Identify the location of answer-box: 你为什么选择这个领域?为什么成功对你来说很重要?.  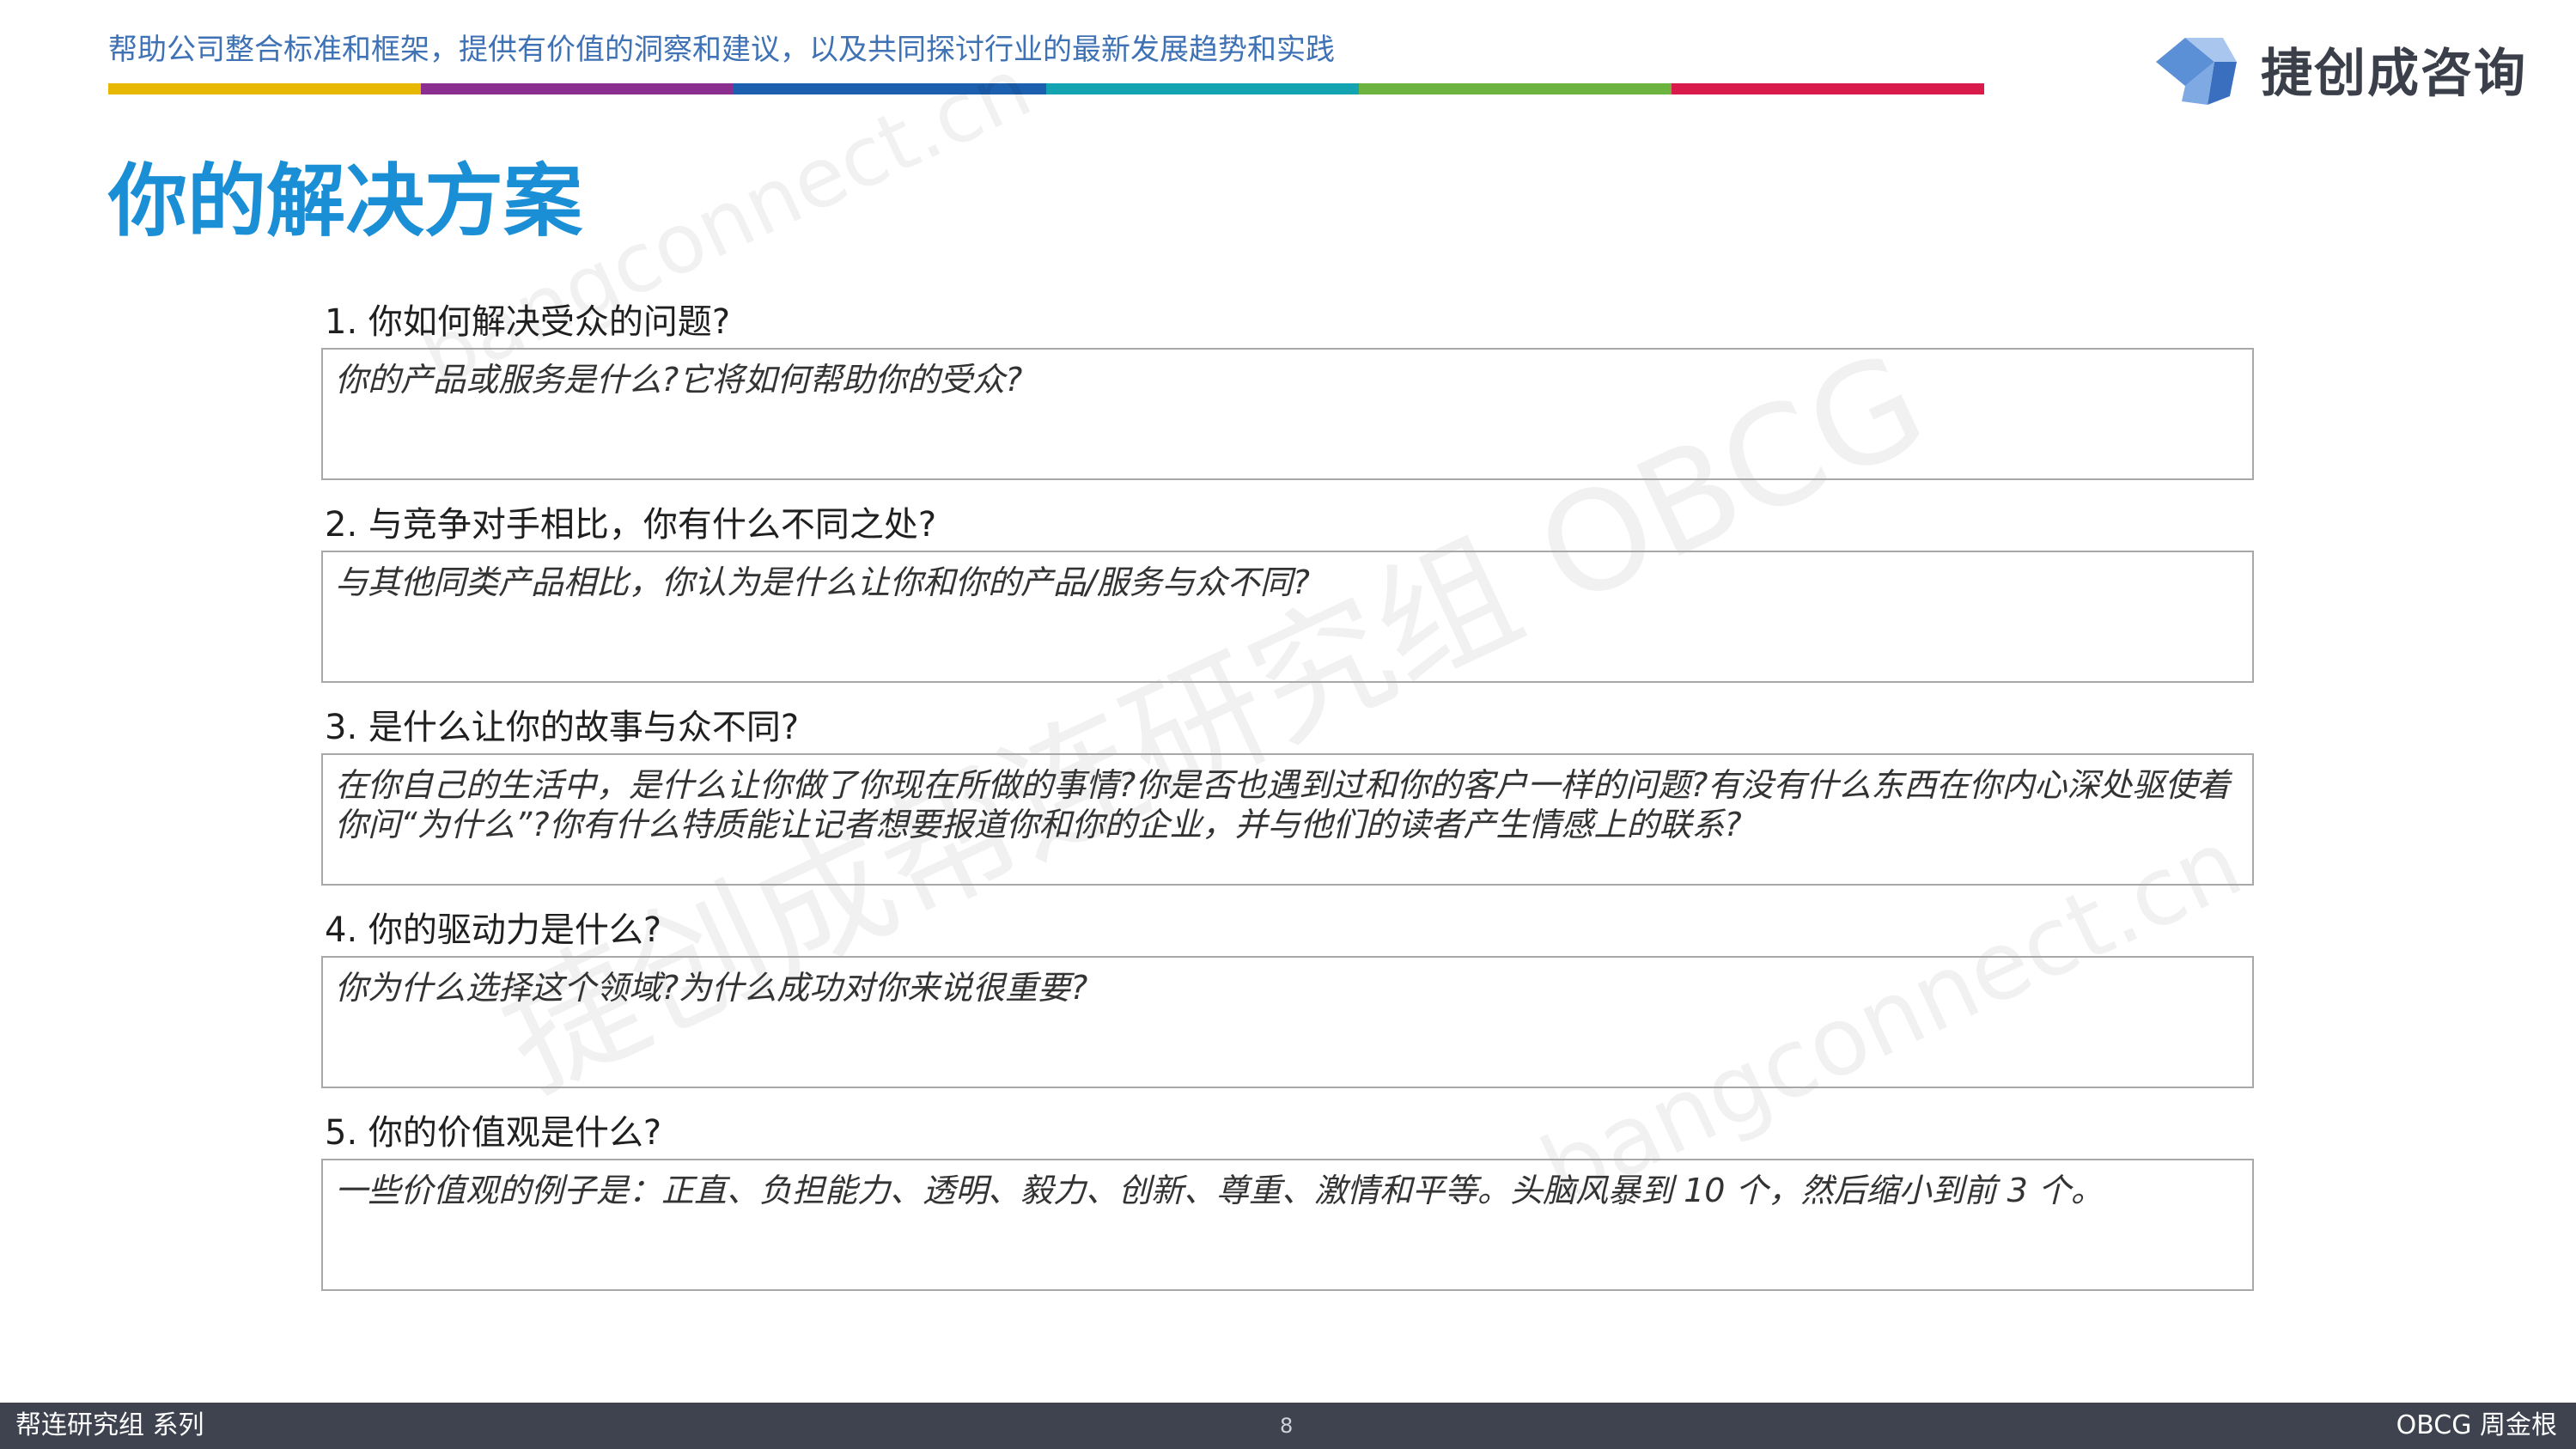
(1287, 1022).